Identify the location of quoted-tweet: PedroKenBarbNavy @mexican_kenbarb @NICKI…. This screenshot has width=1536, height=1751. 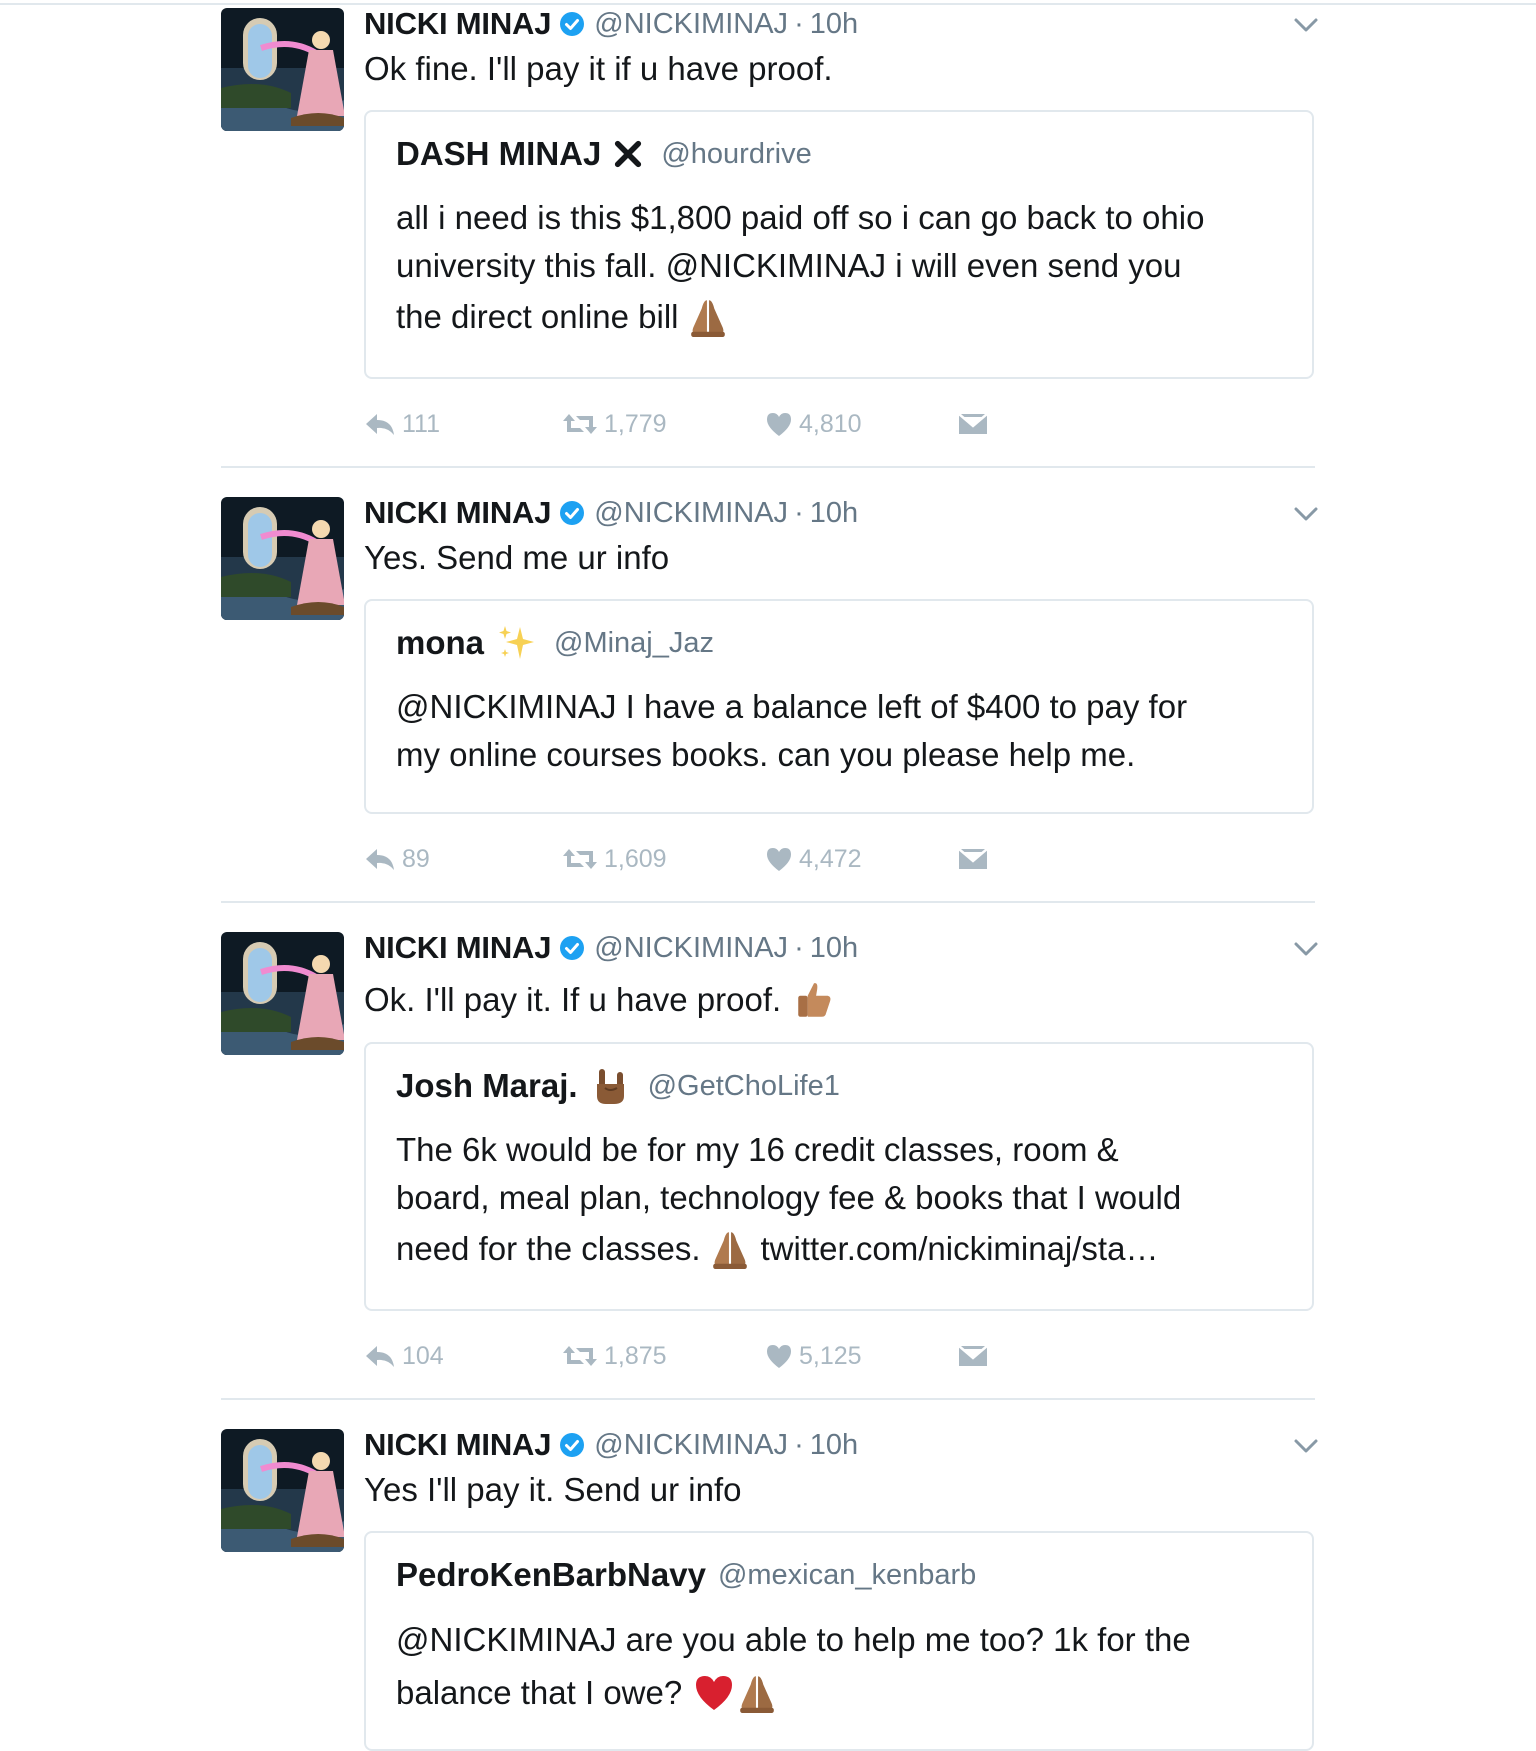
(839, 1641).